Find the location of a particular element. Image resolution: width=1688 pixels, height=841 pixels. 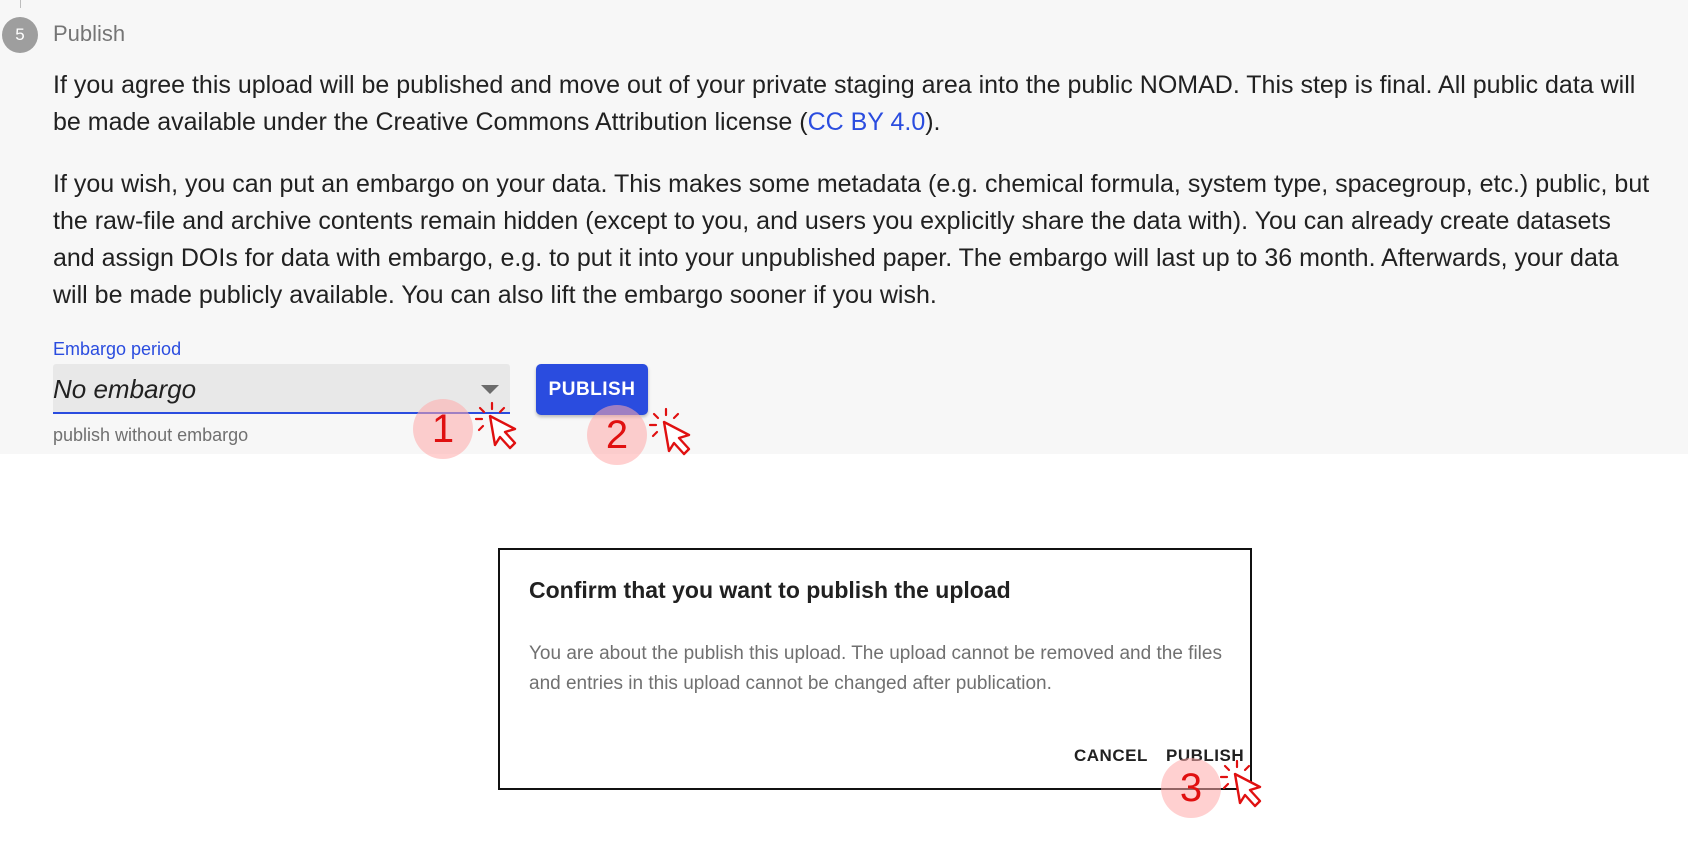

step-number: 5 is located at coordinates (20, 34).